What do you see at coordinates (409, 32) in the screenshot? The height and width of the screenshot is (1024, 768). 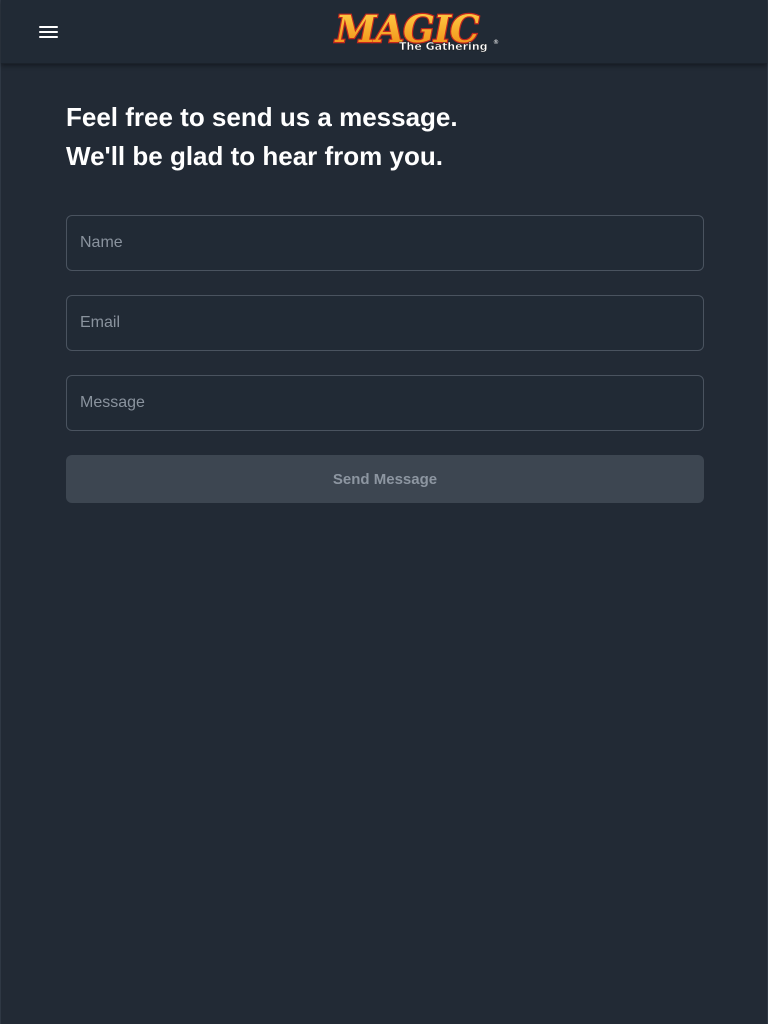 I see `magic-the-gathering-logo: MAGIC The Gathering ®` at bounding box center [409, 32].